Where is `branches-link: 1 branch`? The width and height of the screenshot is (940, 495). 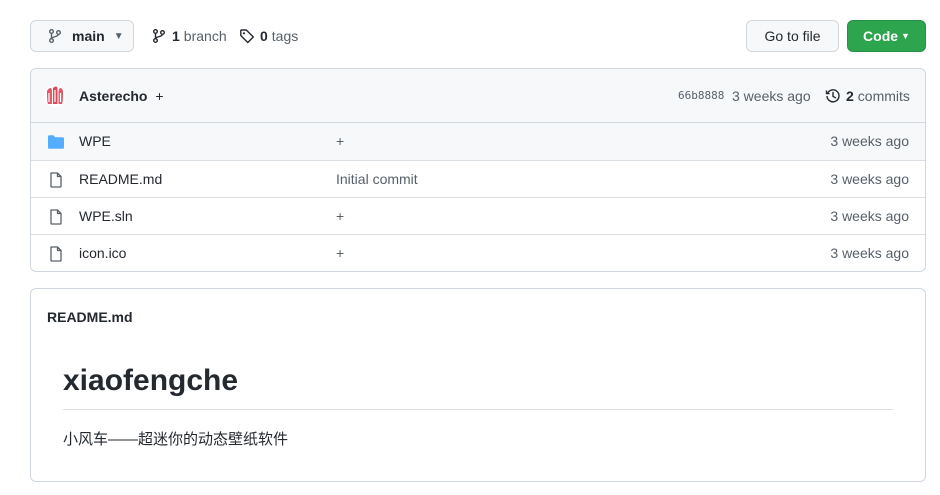 branches-link: 1 branch is located at coordinates (189, 36).